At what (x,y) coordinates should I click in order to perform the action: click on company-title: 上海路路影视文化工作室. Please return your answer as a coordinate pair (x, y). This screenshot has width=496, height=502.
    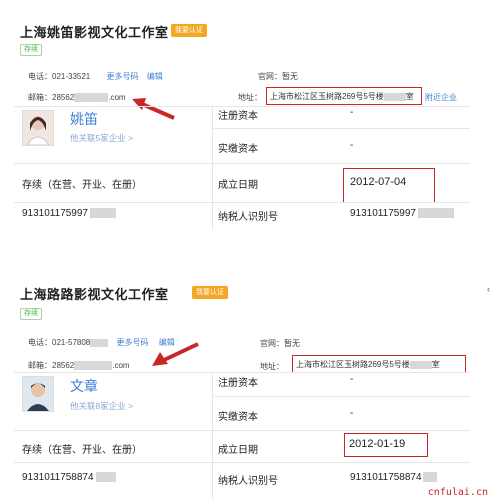
    Looking at the image, I should click on (94, 293).